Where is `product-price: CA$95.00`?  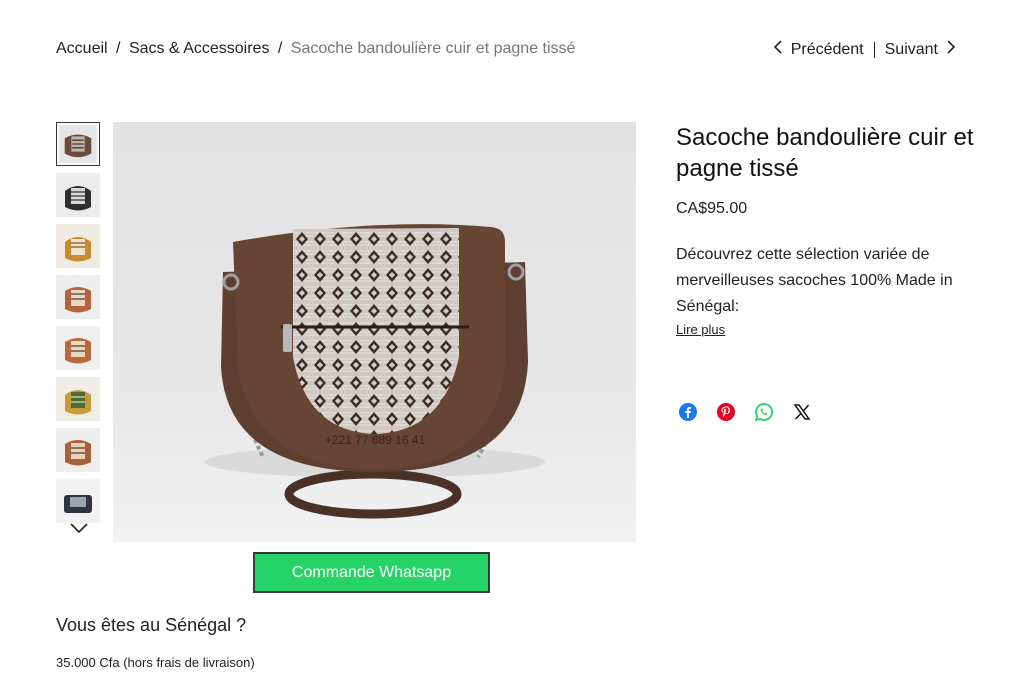
product-price: CA$95.00 is located at coordinates (712, 208).